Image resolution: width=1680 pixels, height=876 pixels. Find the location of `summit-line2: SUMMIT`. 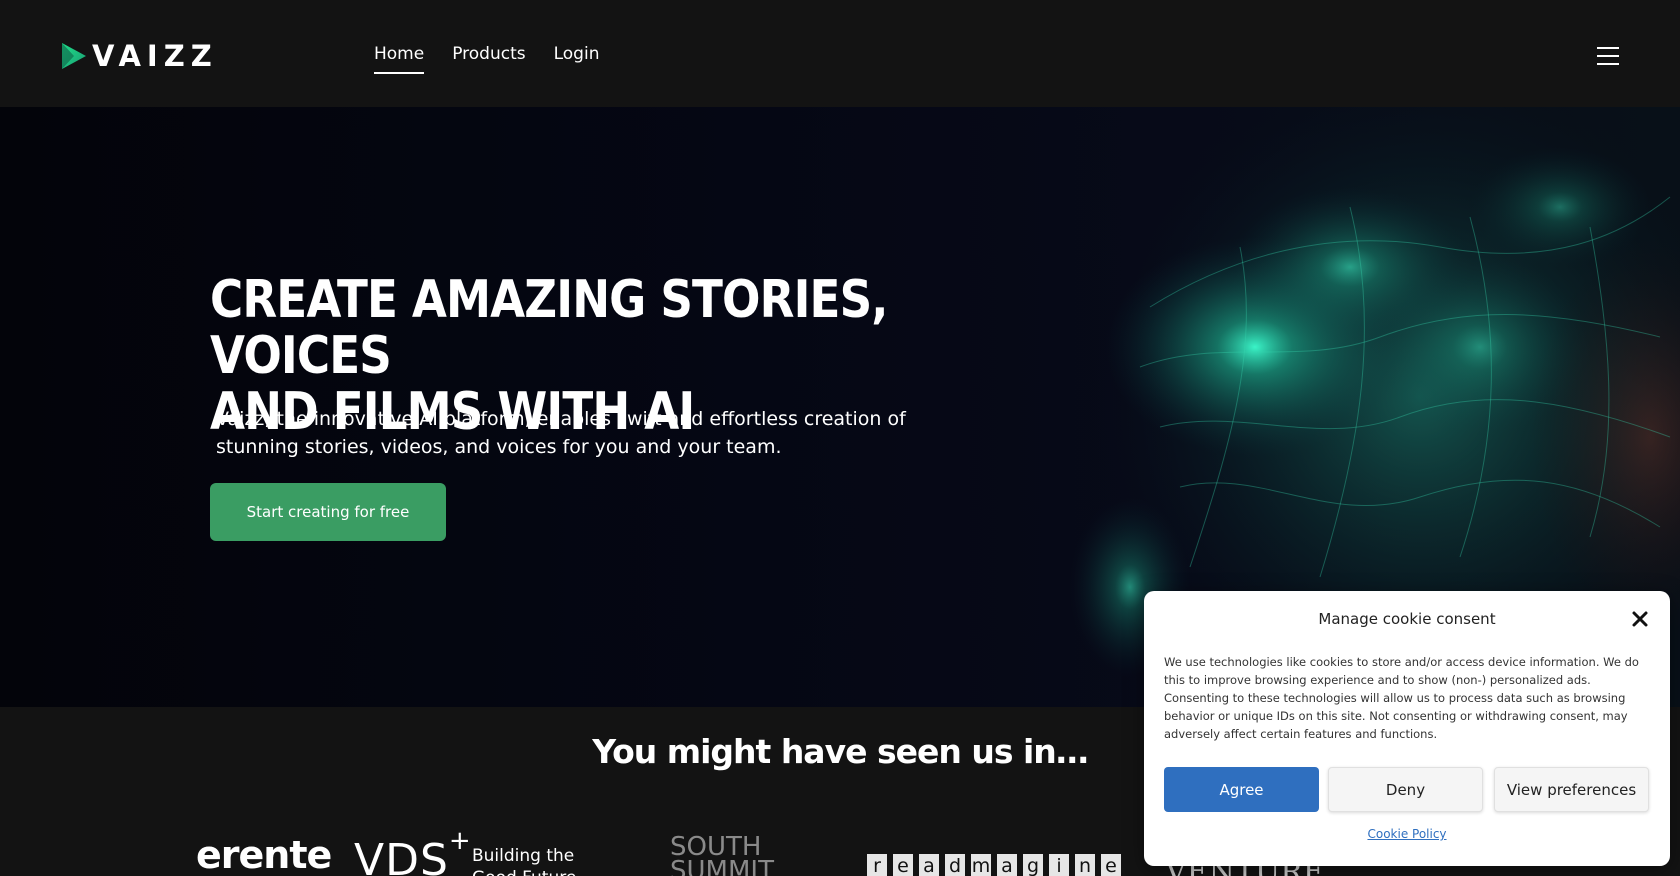

summit-line2: SUMMIT is located at coordinates (722, 866).